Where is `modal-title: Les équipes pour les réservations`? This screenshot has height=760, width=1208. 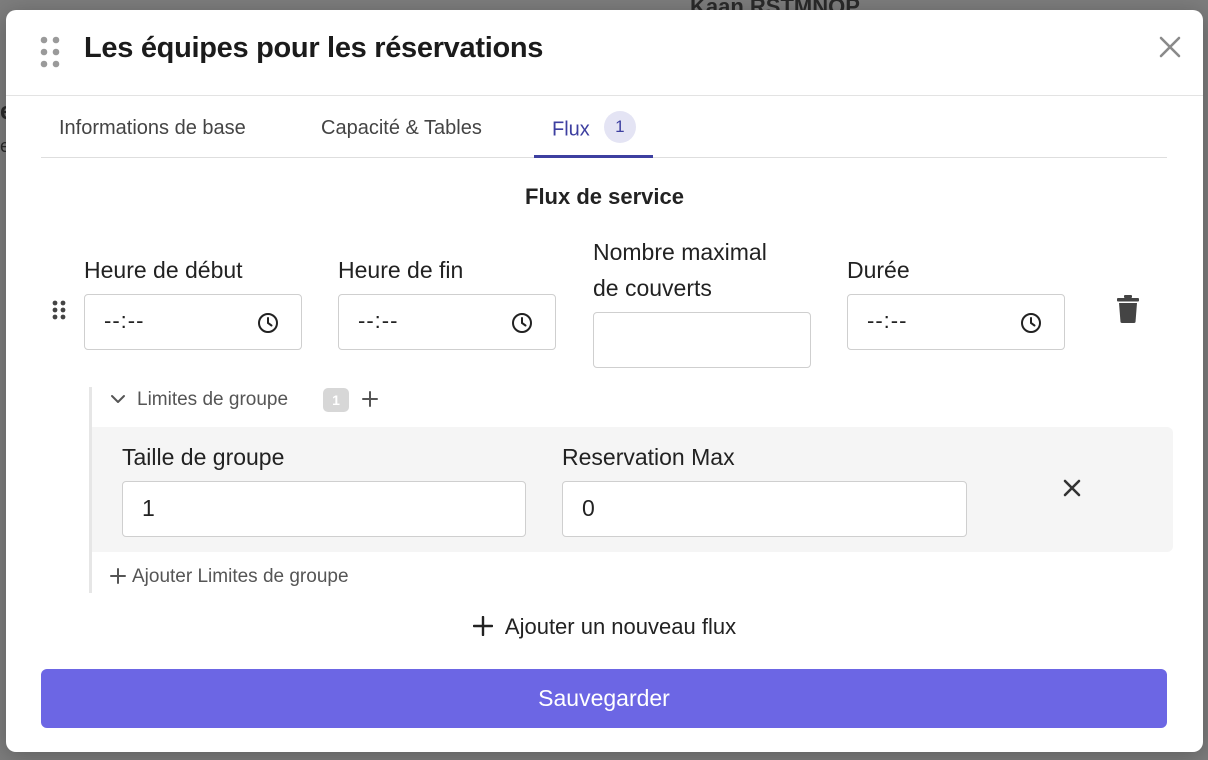
modal-title: Les équipes pour les réservations is located at coordinates (314, 48).